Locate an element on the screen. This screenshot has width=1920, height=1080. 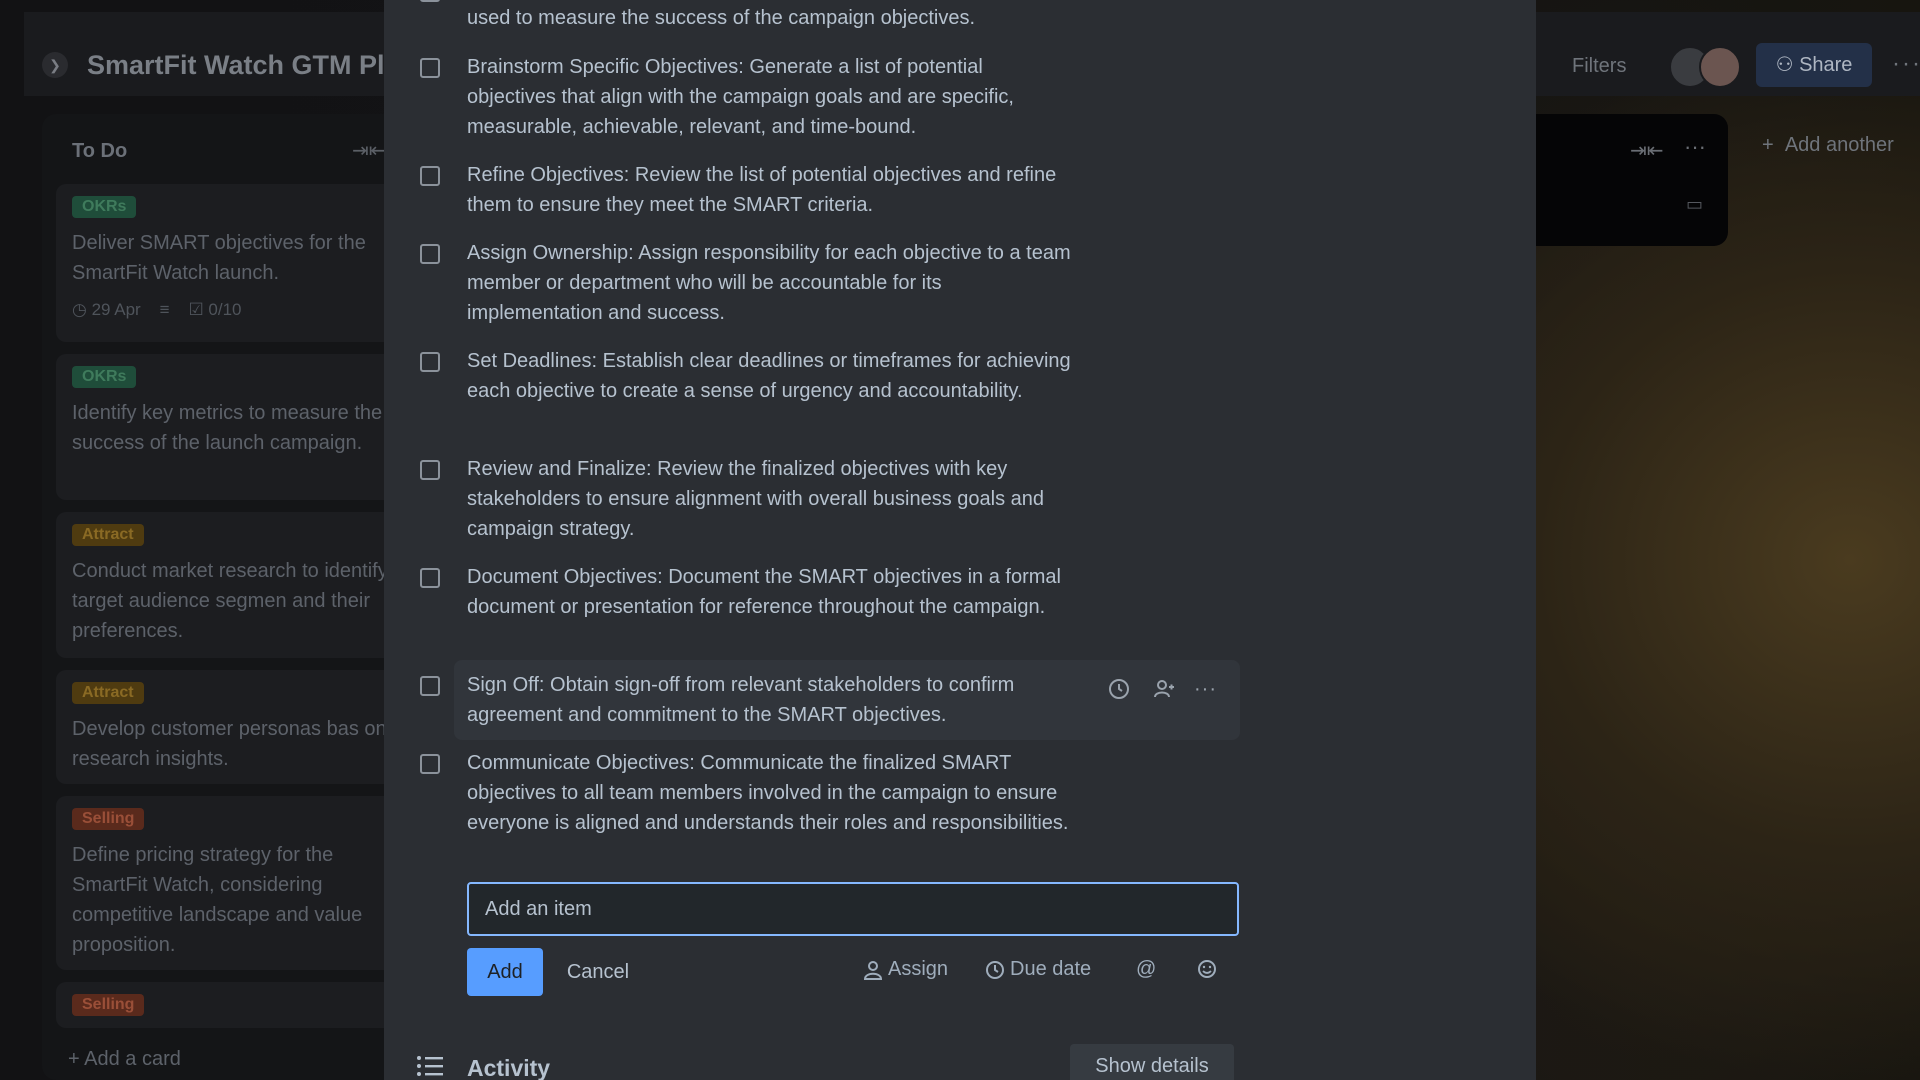
assign-label: Assign is located at coordinates (918, 969).